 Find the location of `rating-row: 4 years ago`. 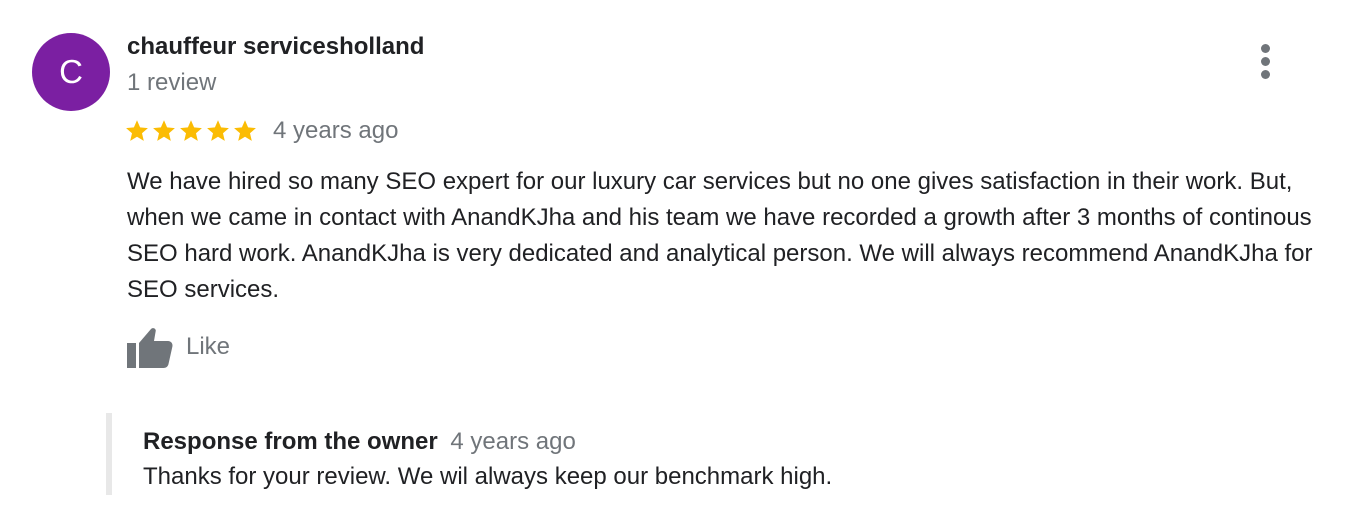

rating-row: 4 years ago is located at coordinates (261, 131).